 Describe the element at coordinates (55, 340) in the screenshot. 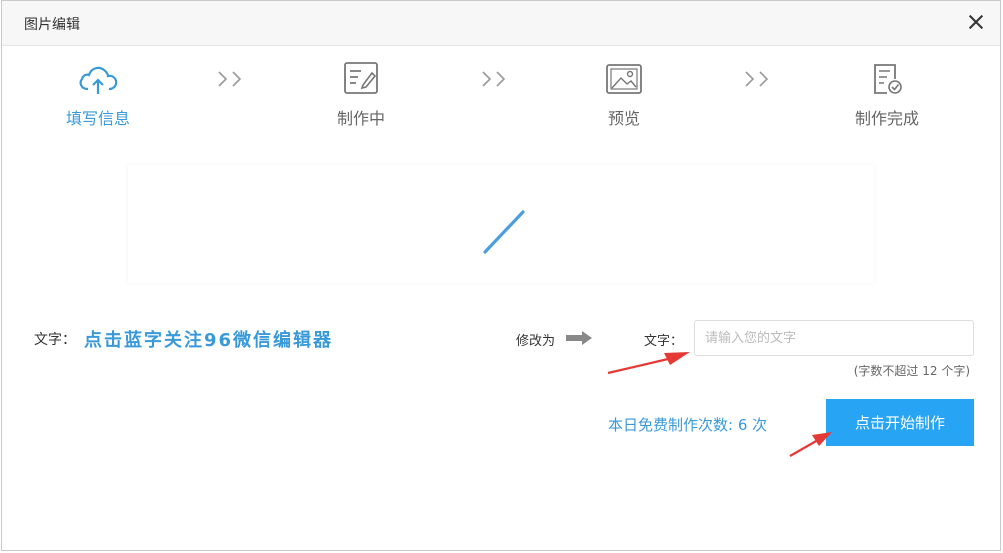

I see `source-text-label: 文字：` at that location.